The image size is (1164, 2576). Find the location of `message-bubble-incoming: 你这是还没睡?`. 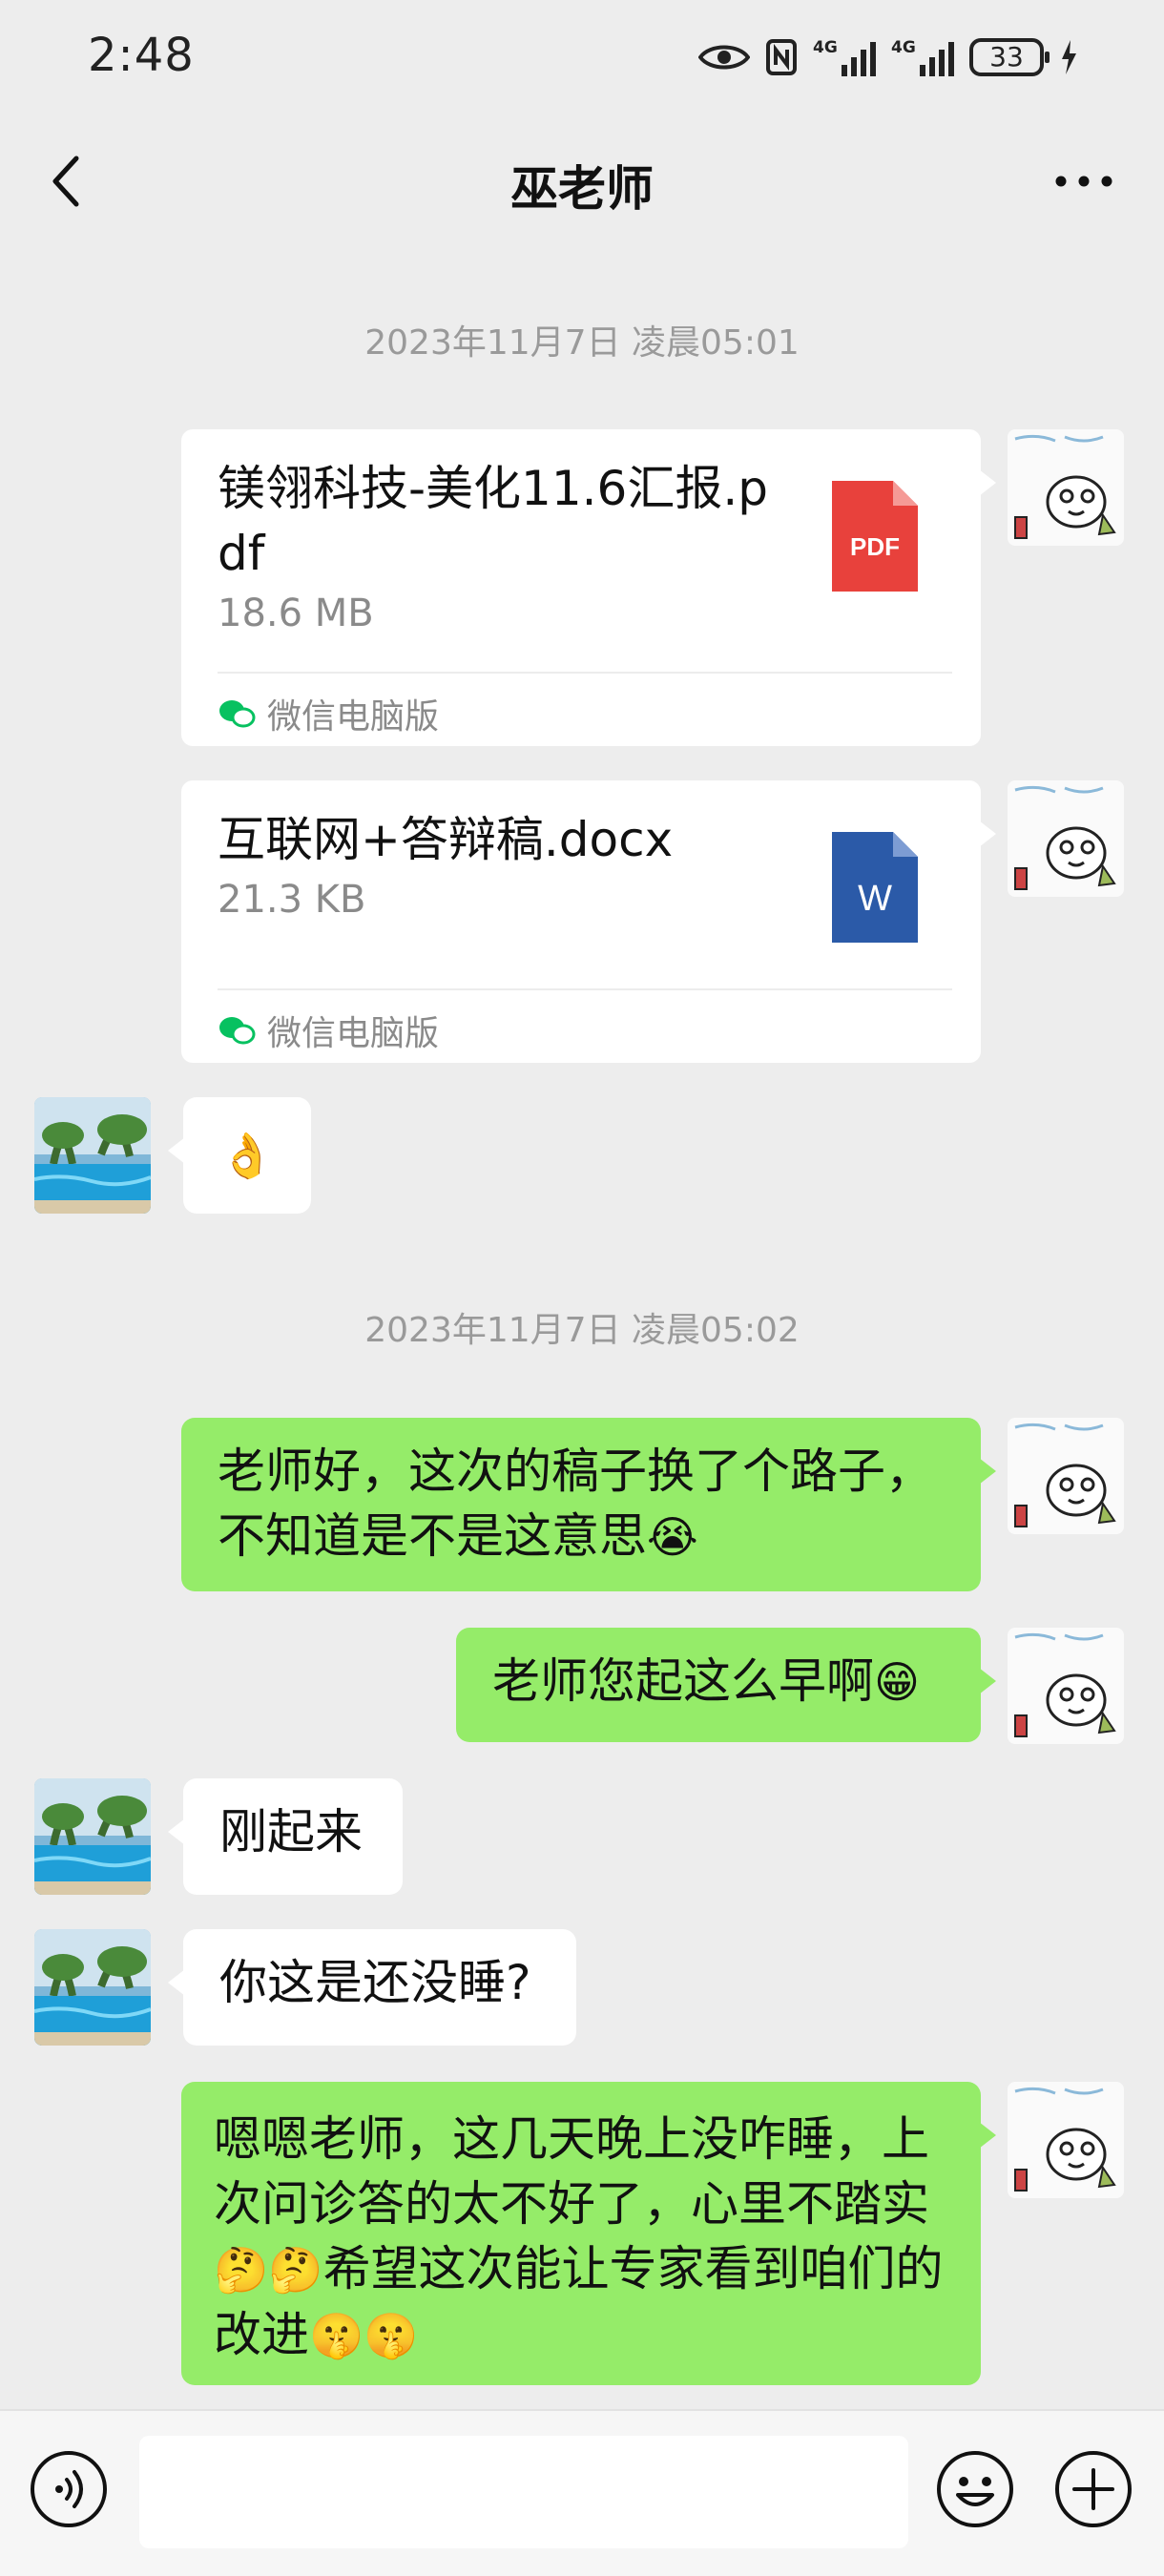

message-bubble-incoming: 你这是还没睡? is located at coordinates (372, 1987).